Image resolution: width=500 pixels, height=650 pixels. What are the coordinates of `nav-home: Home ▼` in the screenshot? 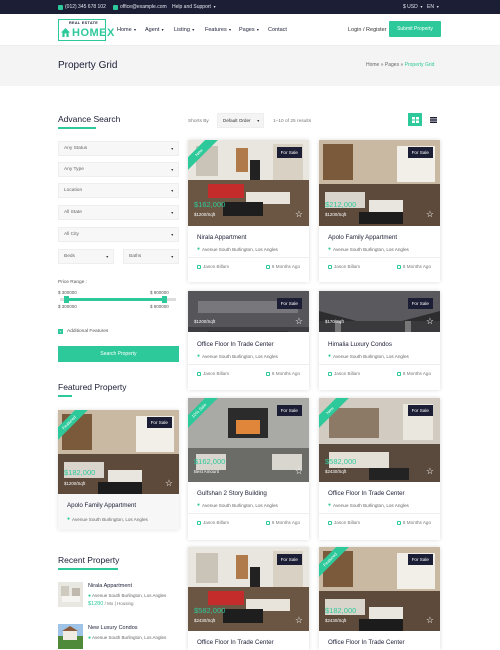 It's located at (127, 30).